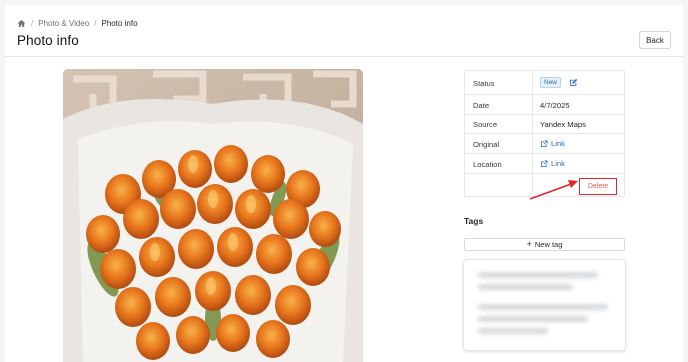 This screenshot has width=688, height=362. I want to click on info-row-original: Original Link, so click(544, 144).